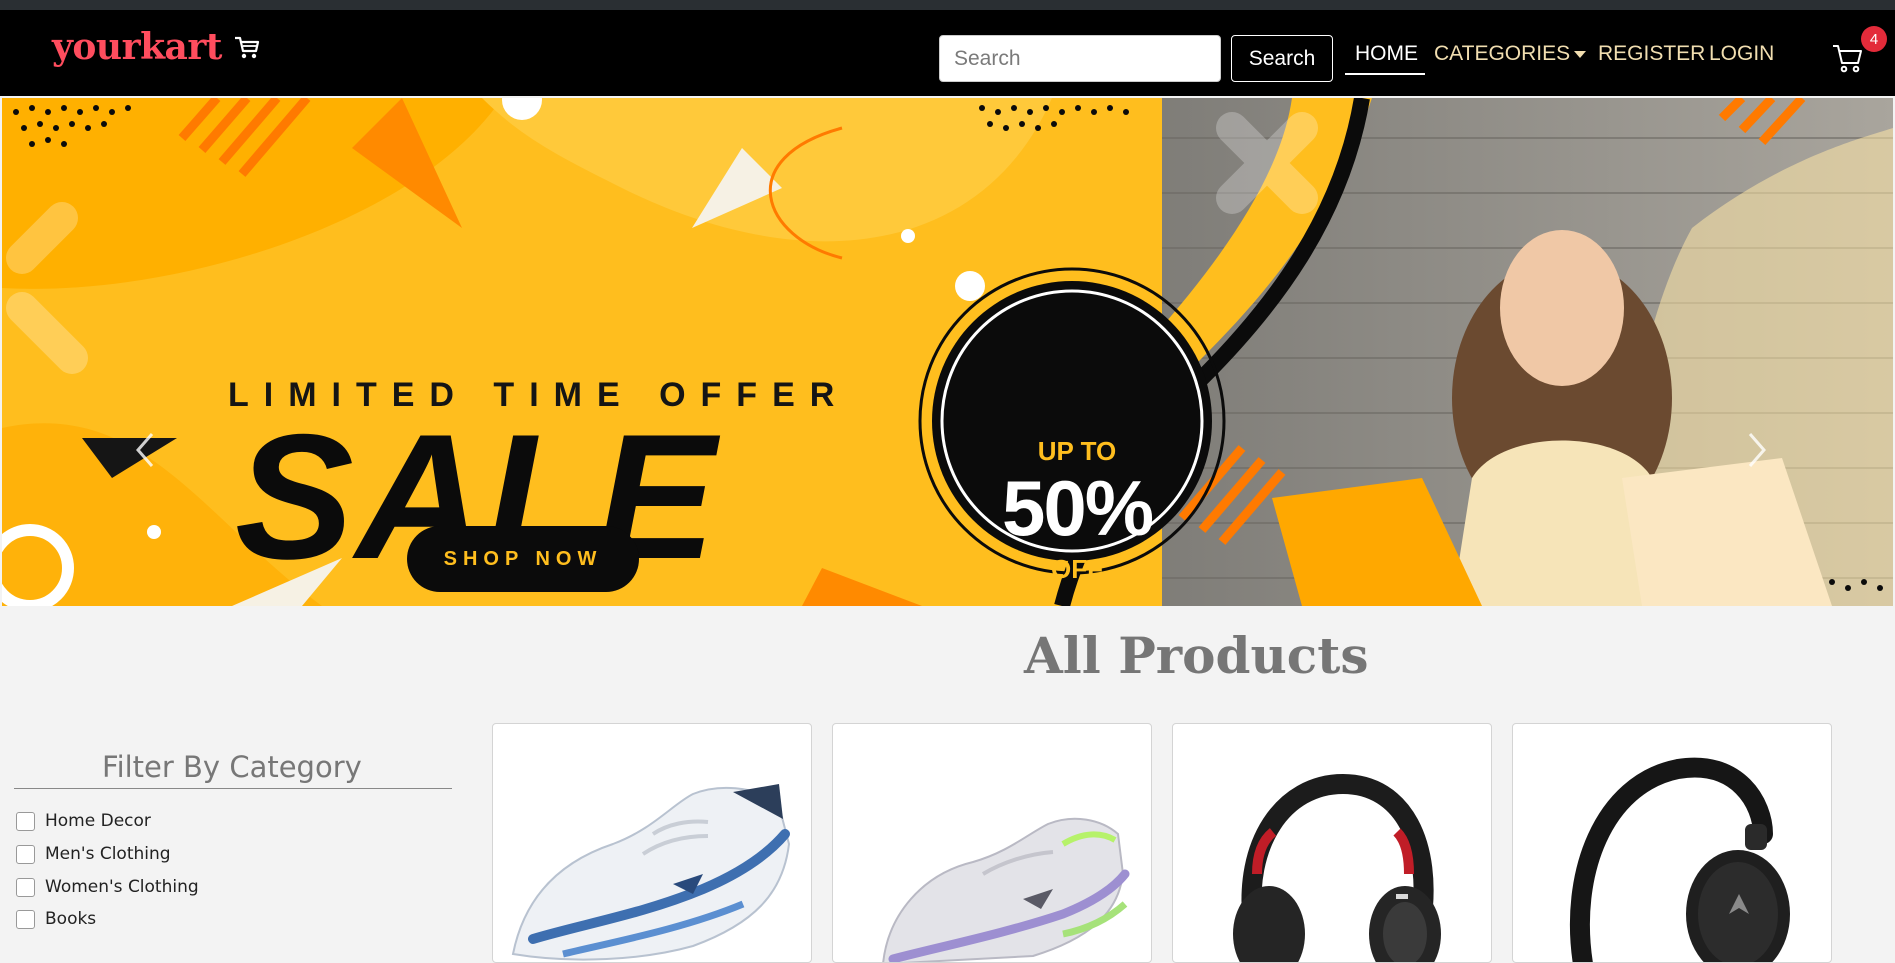  I want to click on nav-home-link: HOME, so click(1386, 54).